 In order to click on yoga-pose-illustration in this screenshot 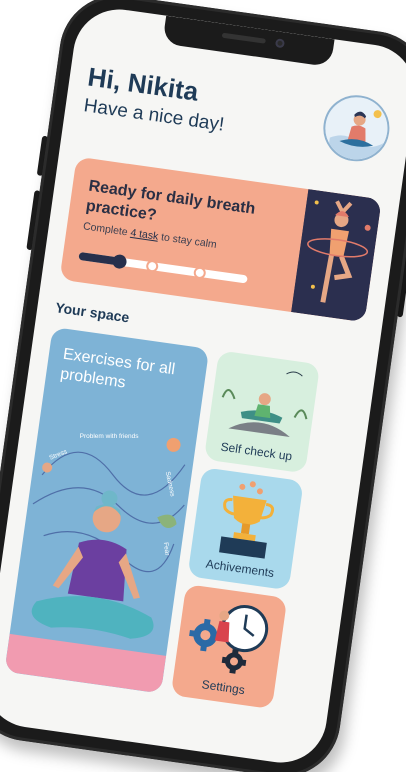, I will do `click(336, 256)`.